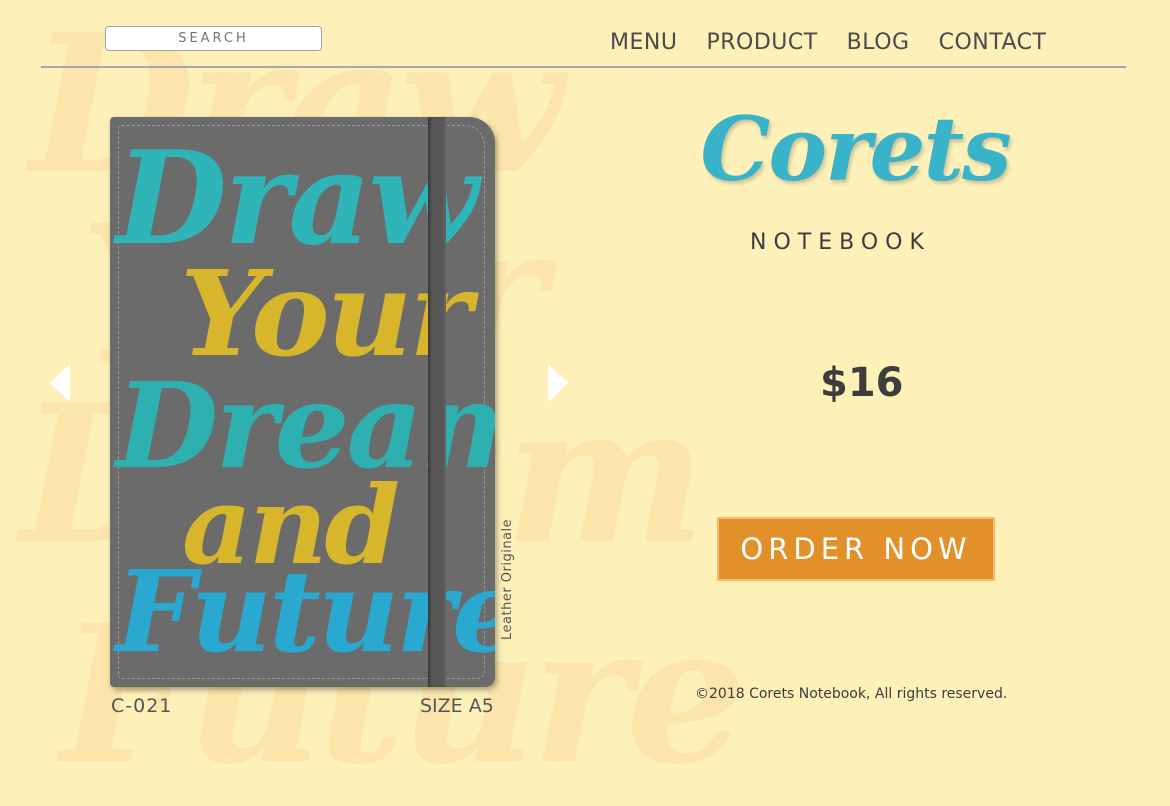 This screenshot has width=1170, height=806. Describe the element at coordinates (558, 383) in the screenshot. I see `chevron-right-icon` at that location.